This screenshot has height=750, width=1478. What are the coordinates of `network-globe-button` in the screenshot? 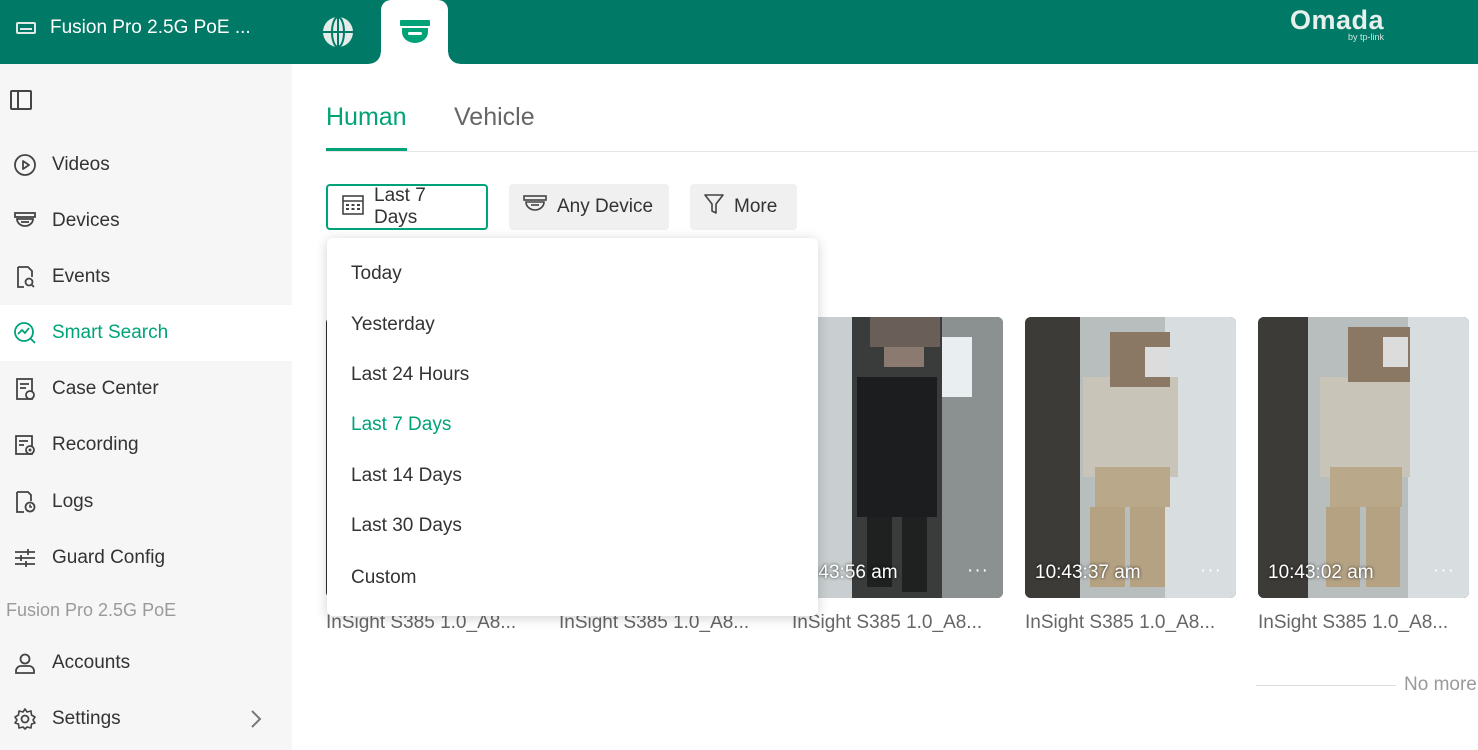 It's located at (338, 32).